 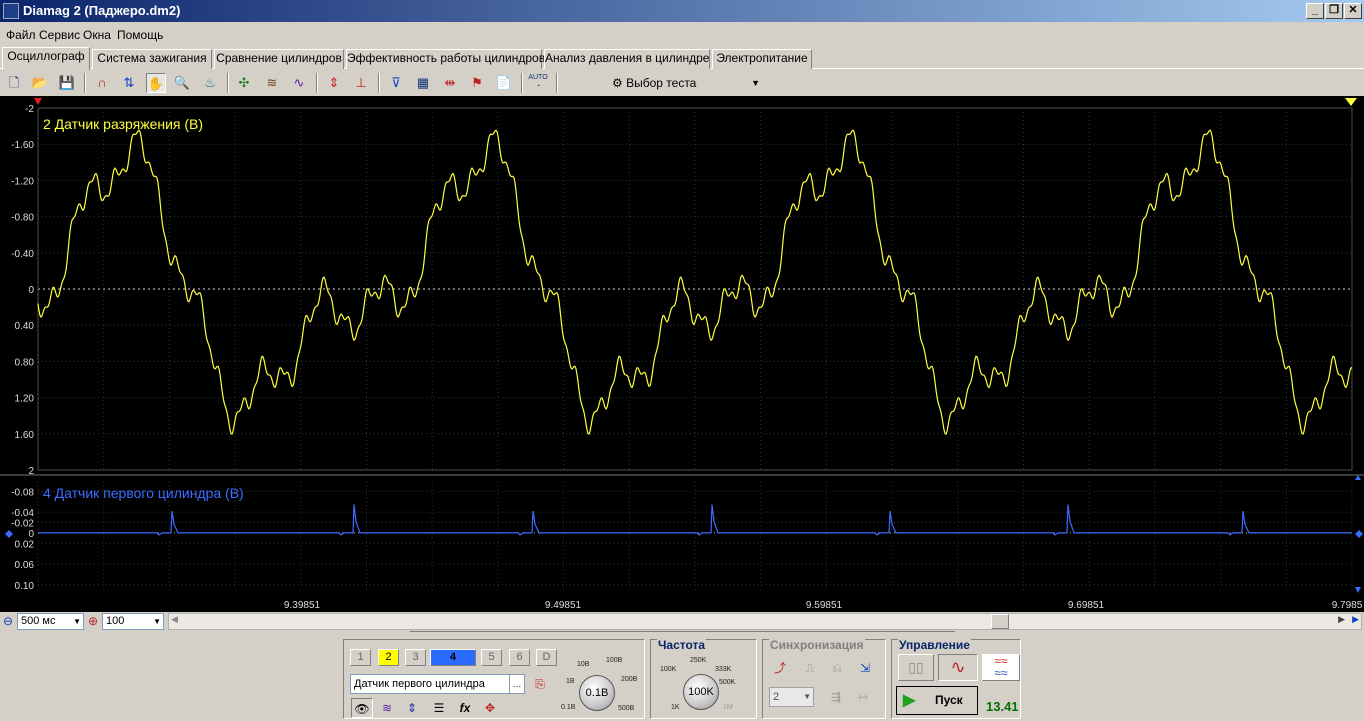 What do you see at coordinates (661, 83) in the screenshot?
I see `test-select-label: Выбор теста` at bounding box center [661, 83].